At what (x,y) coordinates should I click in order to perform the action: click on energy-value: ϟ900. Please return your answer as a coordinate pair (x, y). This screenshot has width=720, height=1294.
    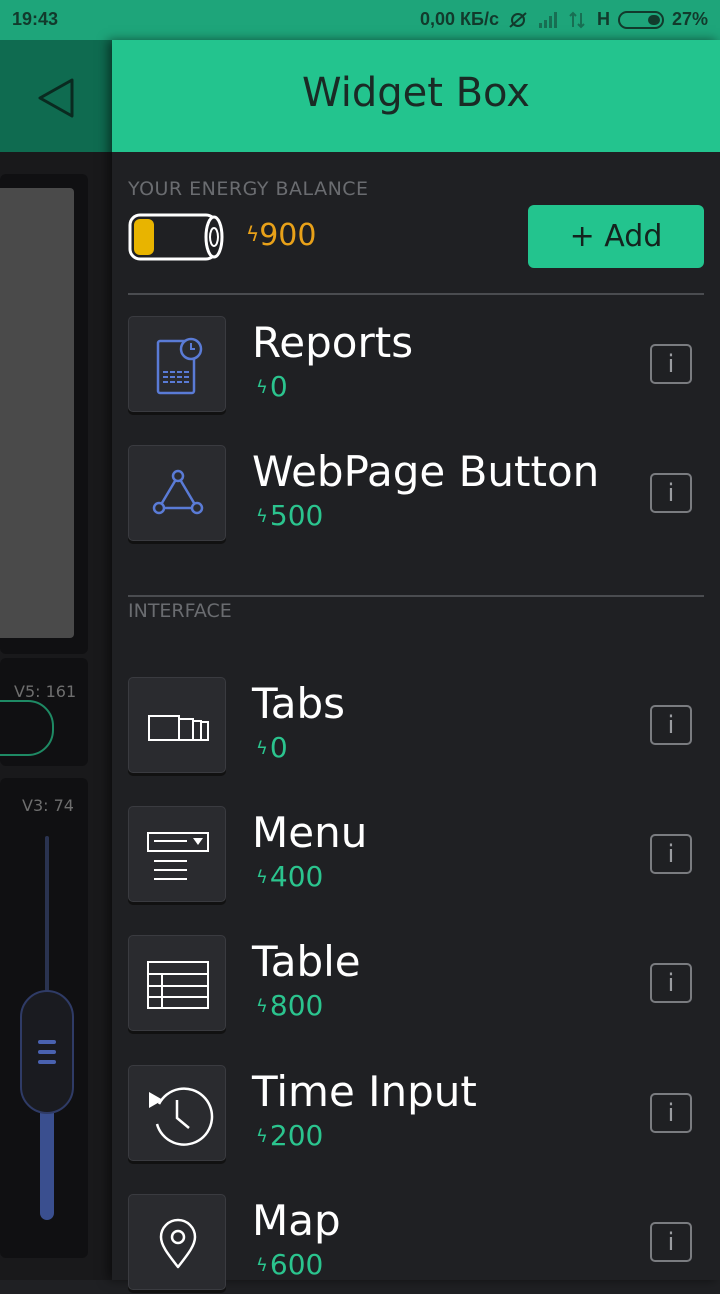
    Looking at the image, I should click on (281, 235).